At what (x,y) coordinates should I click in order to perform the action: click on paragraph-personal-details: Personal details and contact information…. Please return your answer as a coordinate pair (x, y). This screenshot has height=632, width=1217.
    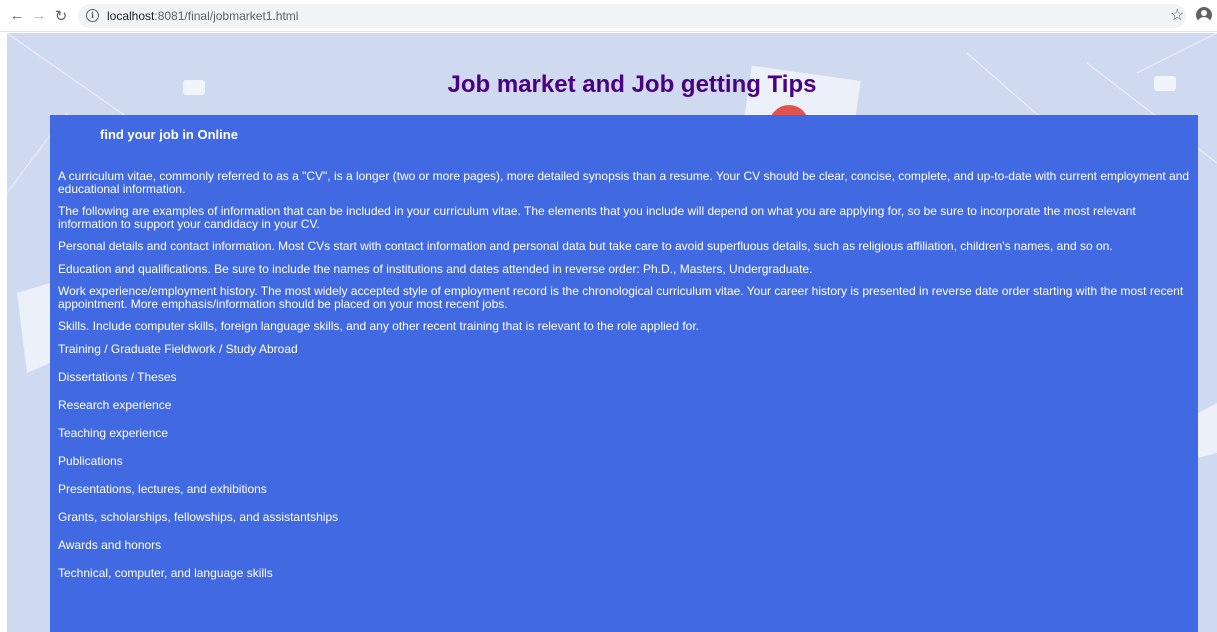
    Looking at the image, I should click on (585, 246).